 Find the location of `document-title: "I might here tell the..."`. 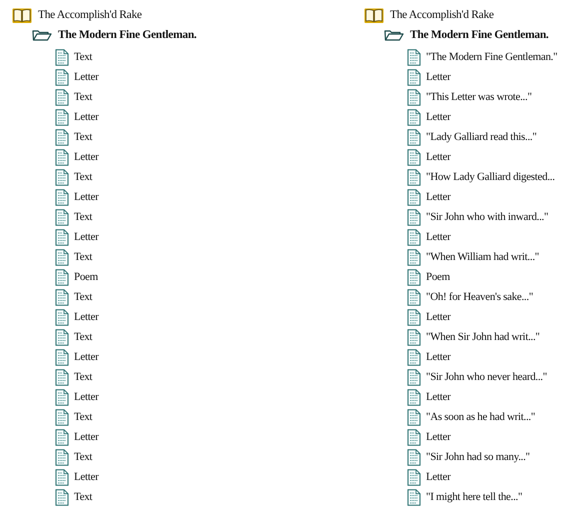

document-title: "I might here tell the..." is located at coordinates (474, 497).